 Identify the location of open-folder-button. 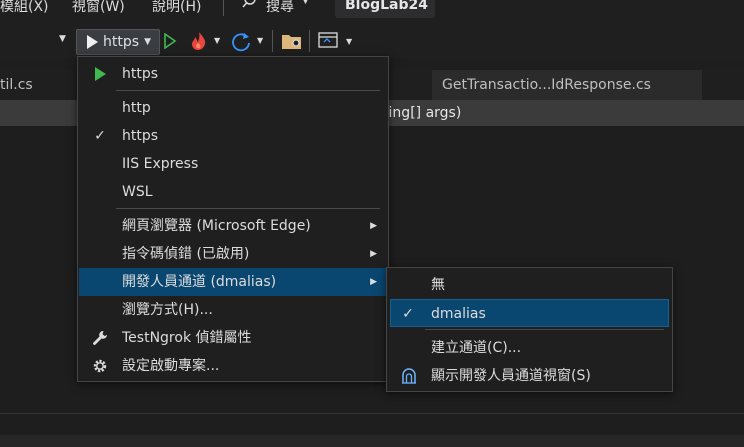
(292, 43).